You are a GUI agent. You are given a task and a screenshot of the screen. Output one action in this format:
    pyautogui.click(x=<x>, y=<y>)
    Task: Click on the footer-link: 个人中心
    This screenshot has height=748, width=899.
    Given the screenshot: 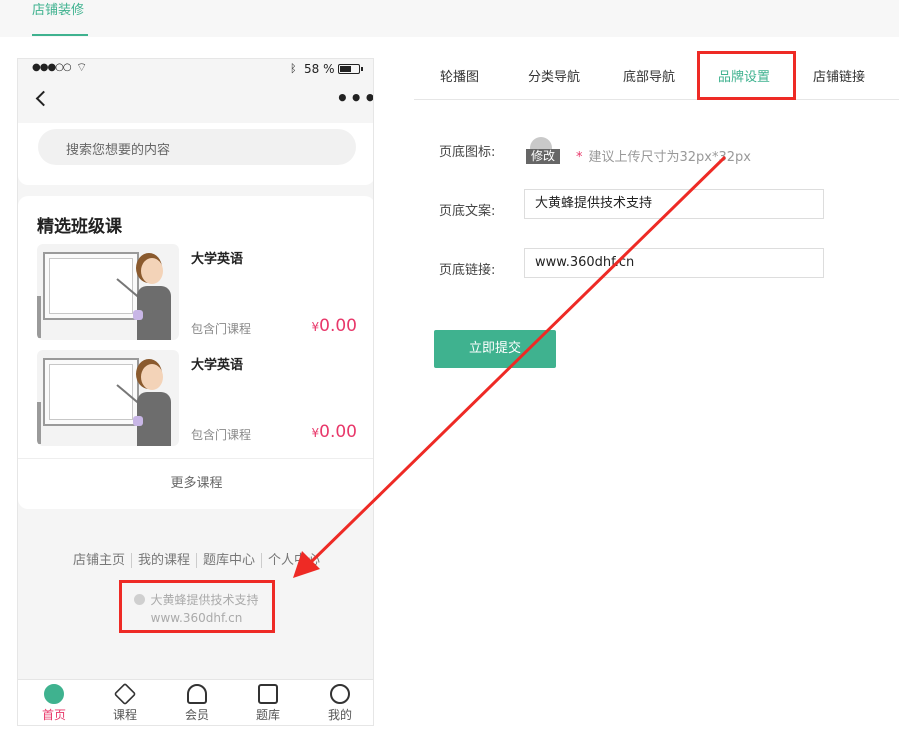 What is the action you would take?
    pyautogui.click(x=294, y=560)
    